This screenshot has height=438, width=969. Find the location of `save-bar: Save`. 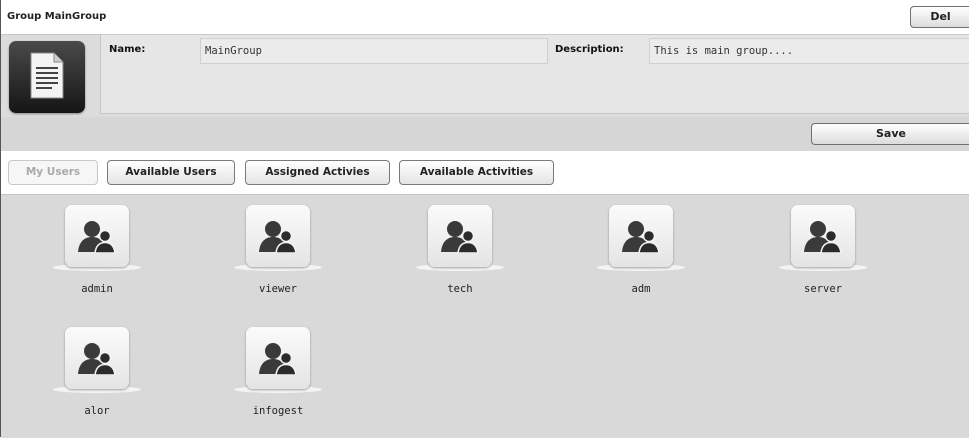

save-bar: Save is located at coordinates (485, 134).